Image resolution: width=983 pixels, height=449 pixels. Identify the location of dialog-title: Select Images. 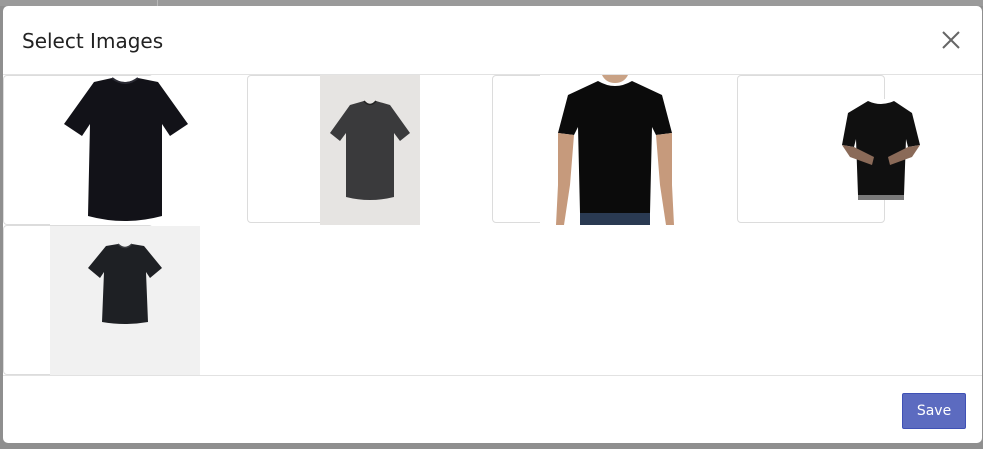
(93, 41).